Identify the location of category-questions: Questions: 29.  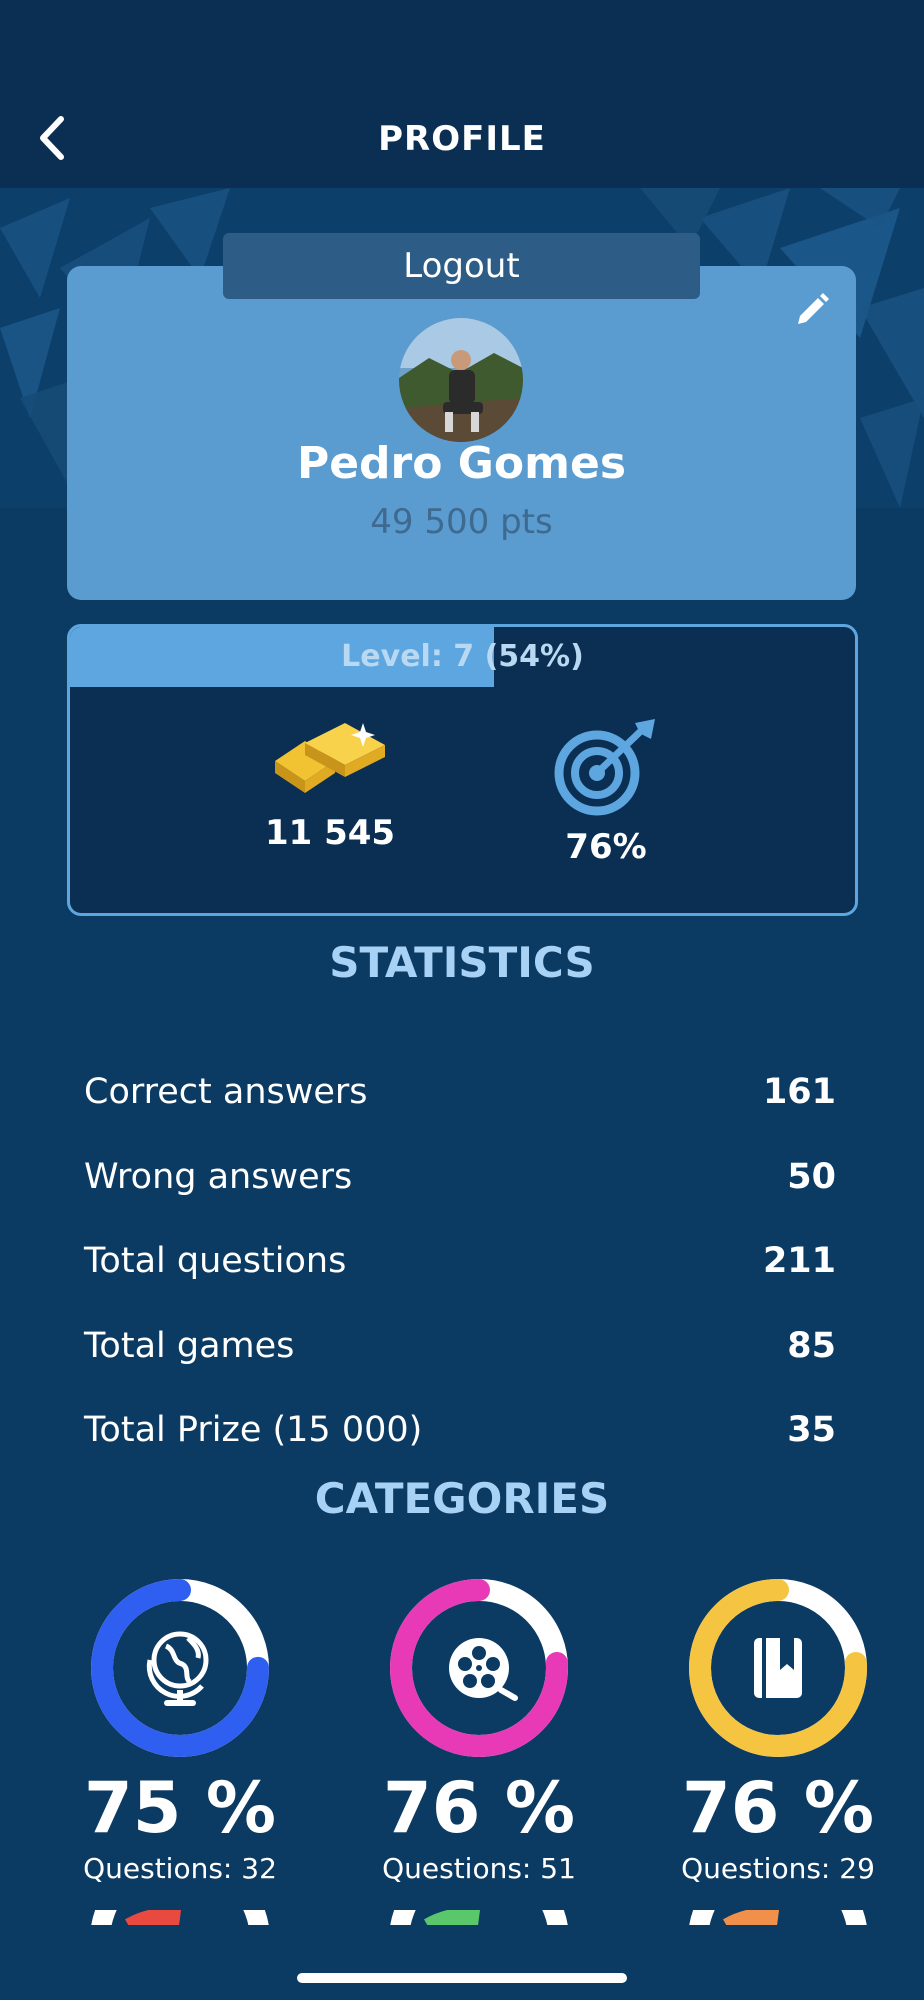
(778, 1868).